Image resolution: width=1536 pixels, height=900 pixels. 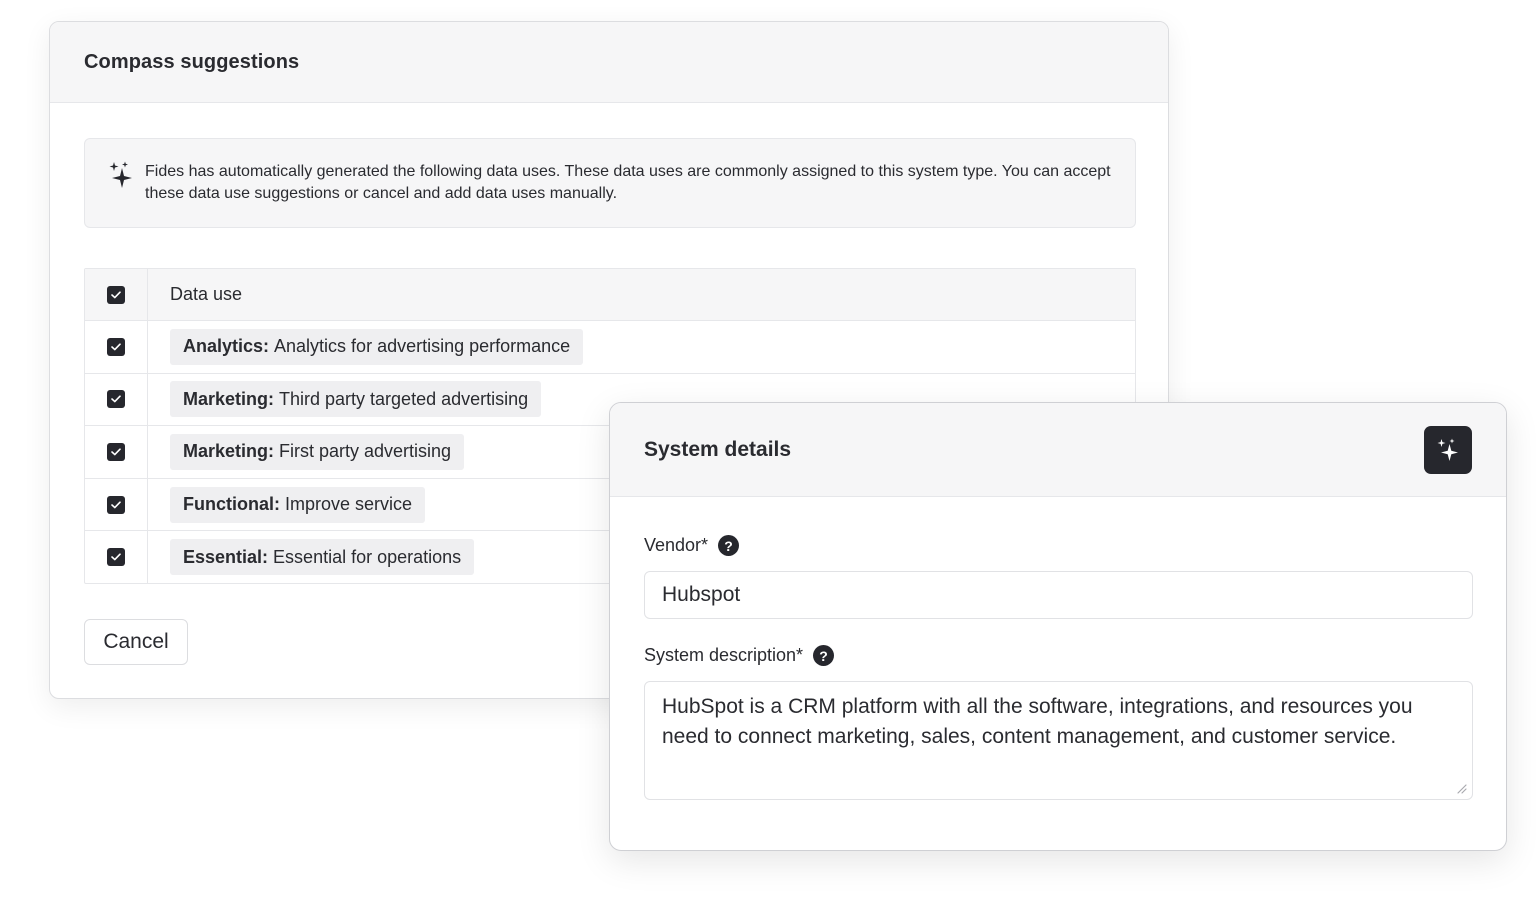 I want to click on compass-title: Compass suggestions, so click(x=192, y=61).